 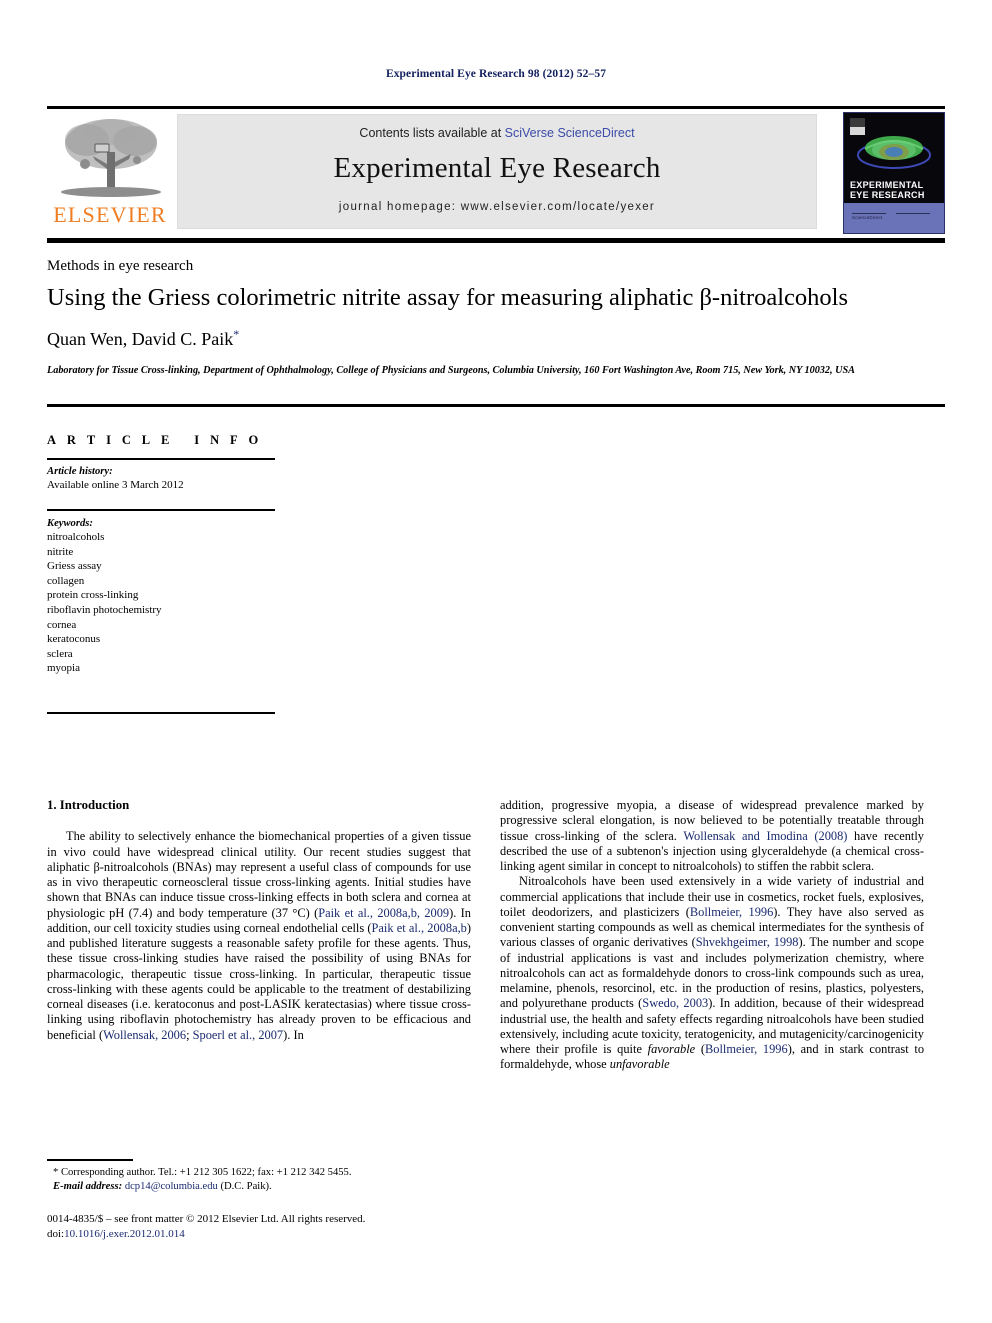 What do you see at coordinates (894, 218) in the screenshot?
I see `cover-bottom-band: ScienceDirect` at bounding box center [894, 218].